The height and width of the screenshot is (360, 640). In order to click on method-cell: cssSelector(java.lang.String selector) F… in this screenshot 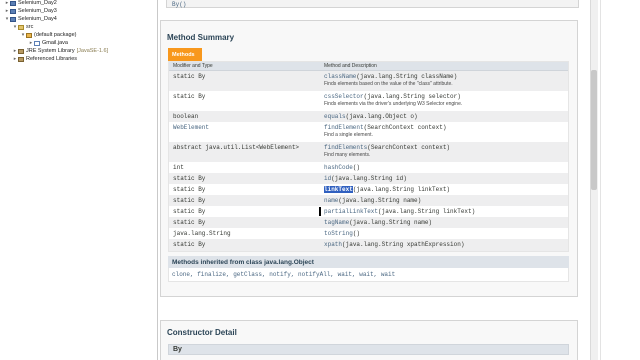, I will do `click(391, 99)`.